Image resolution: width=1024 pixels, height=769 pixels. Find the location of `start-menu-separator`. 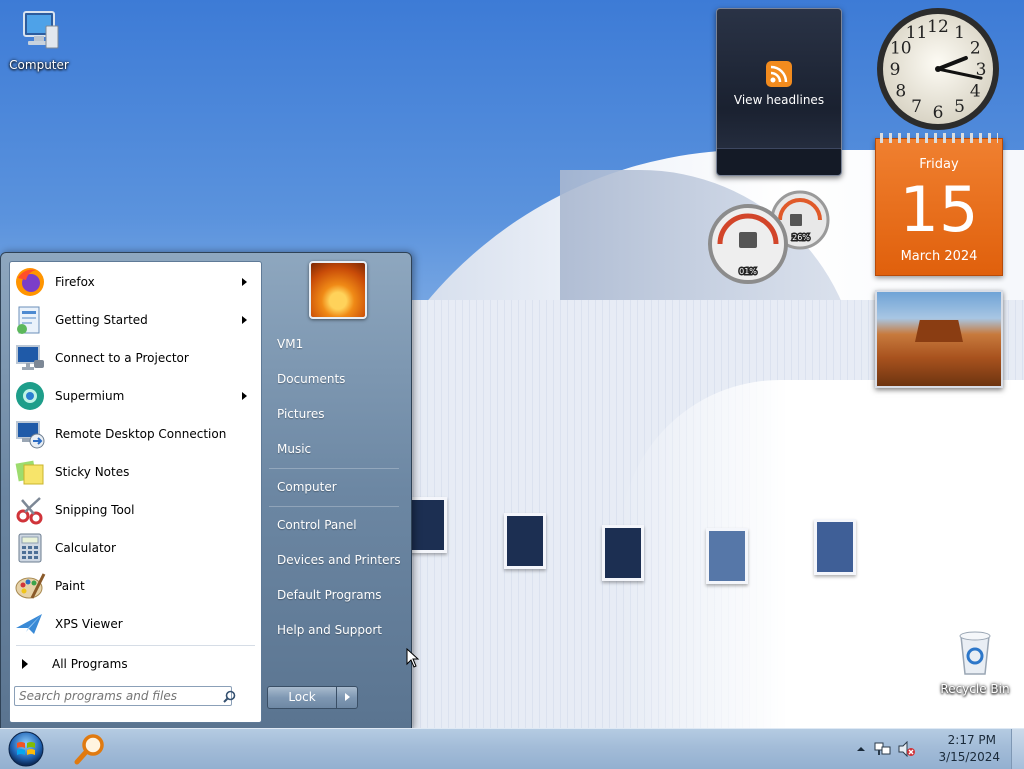

start-menu-separator is located at coordinates (334, 506).